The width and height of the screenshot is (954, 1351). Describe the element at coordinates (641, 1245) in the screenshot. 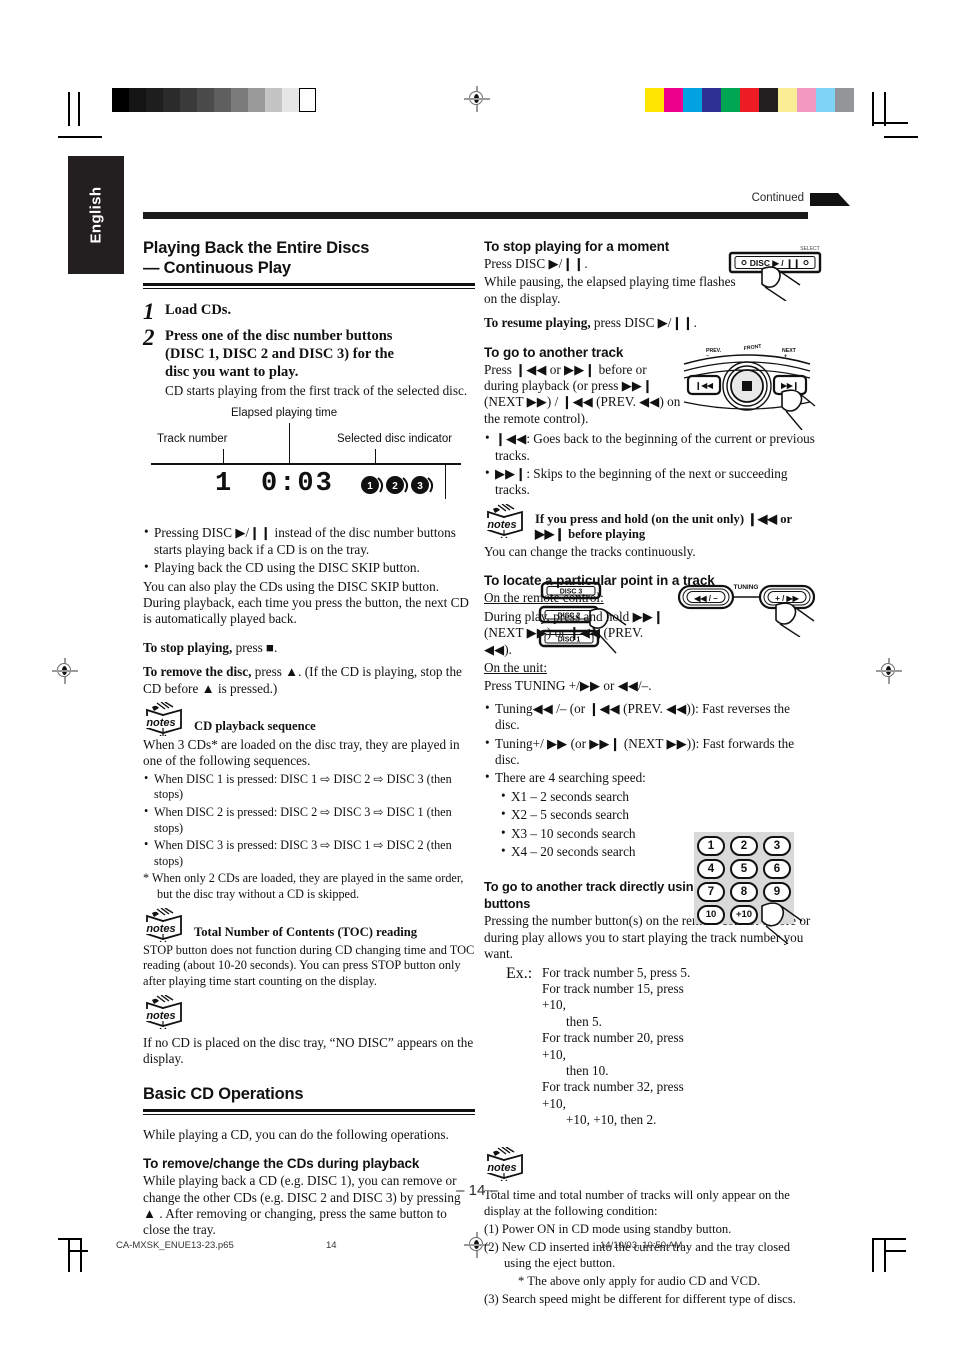

I see `footer-timestamp: 14/10/03, 10:50 AM` at that location.